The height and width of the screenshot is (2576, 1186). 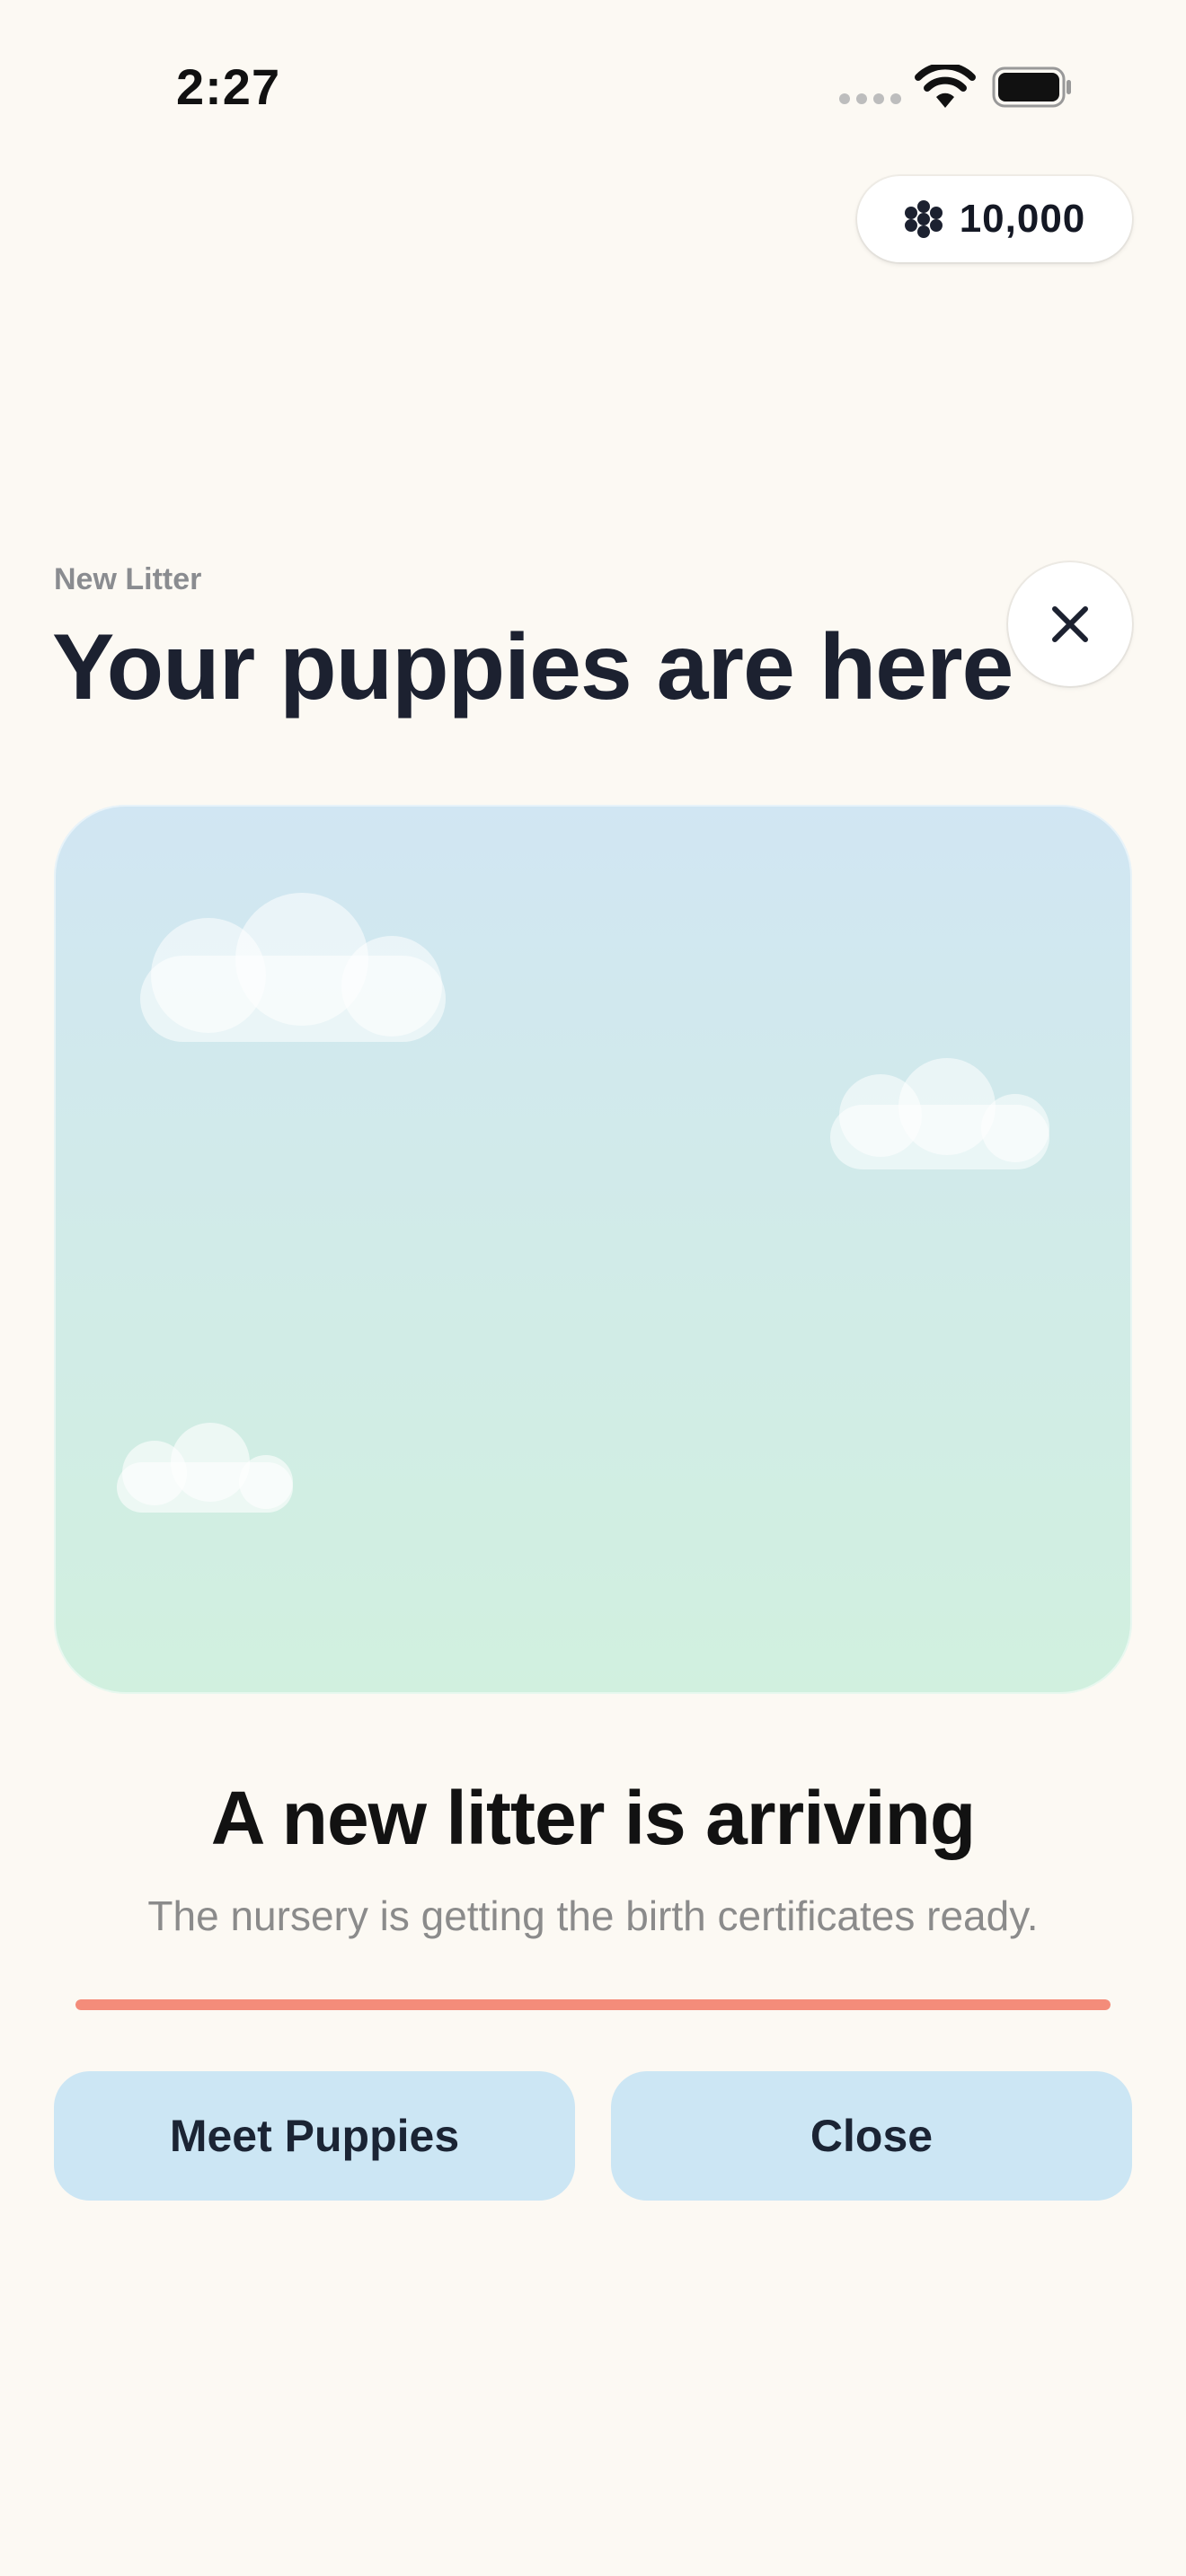 I want to click on progress-fill, so click(x=593, y=2004).